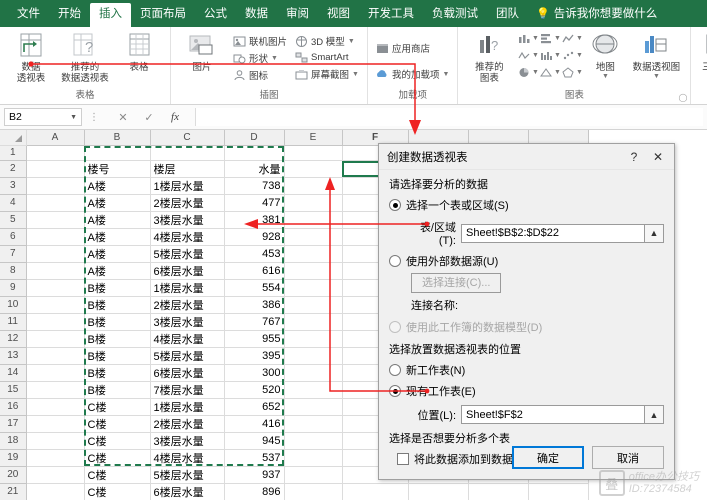 This screenshot has height=500, width=707. I want to click on menu-item-review: 审阅, so click(297, 15).